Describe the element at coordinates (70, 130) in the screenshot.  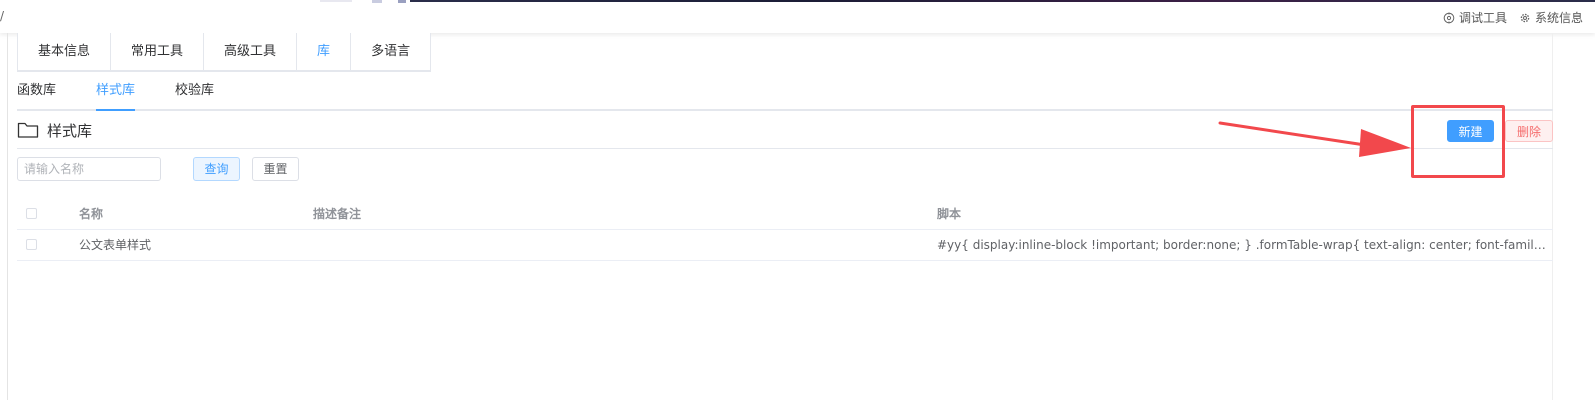
I see `section-title: 样式库` at that location.